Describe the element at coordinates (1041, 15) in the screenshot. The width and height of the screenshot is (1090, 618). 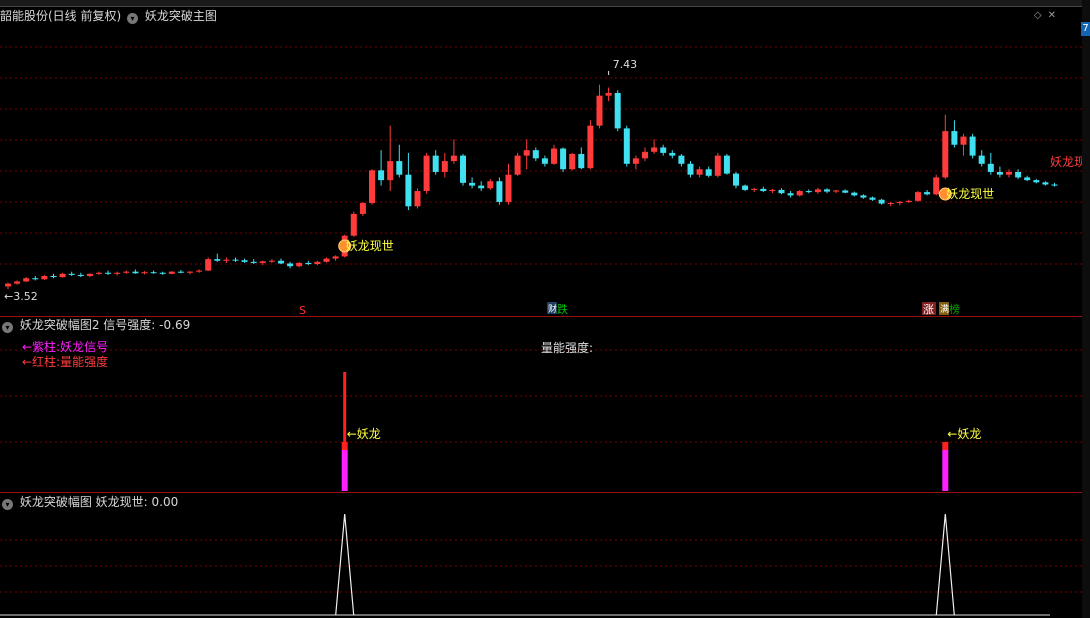
I see `diamond-icon: ◇` at that location.